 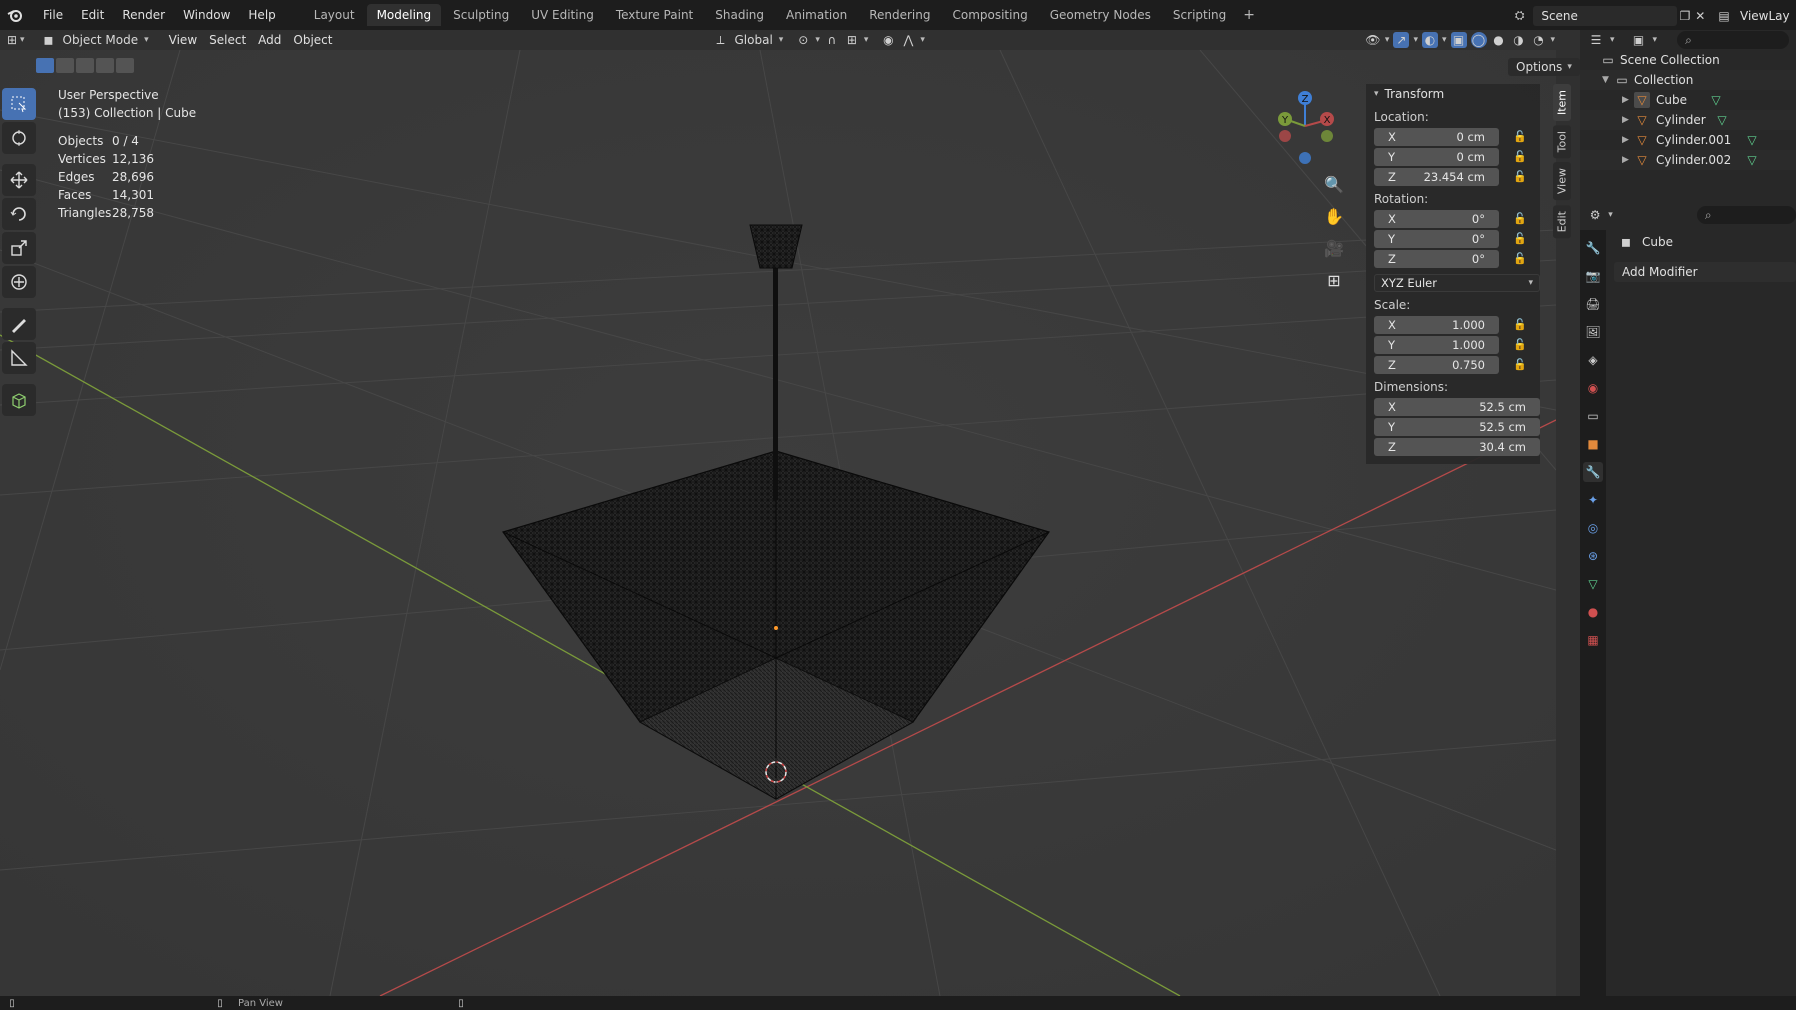 I want to click on scene-selector: ⛭ Scene ❐ ✕, so click(x=1610, y=15).